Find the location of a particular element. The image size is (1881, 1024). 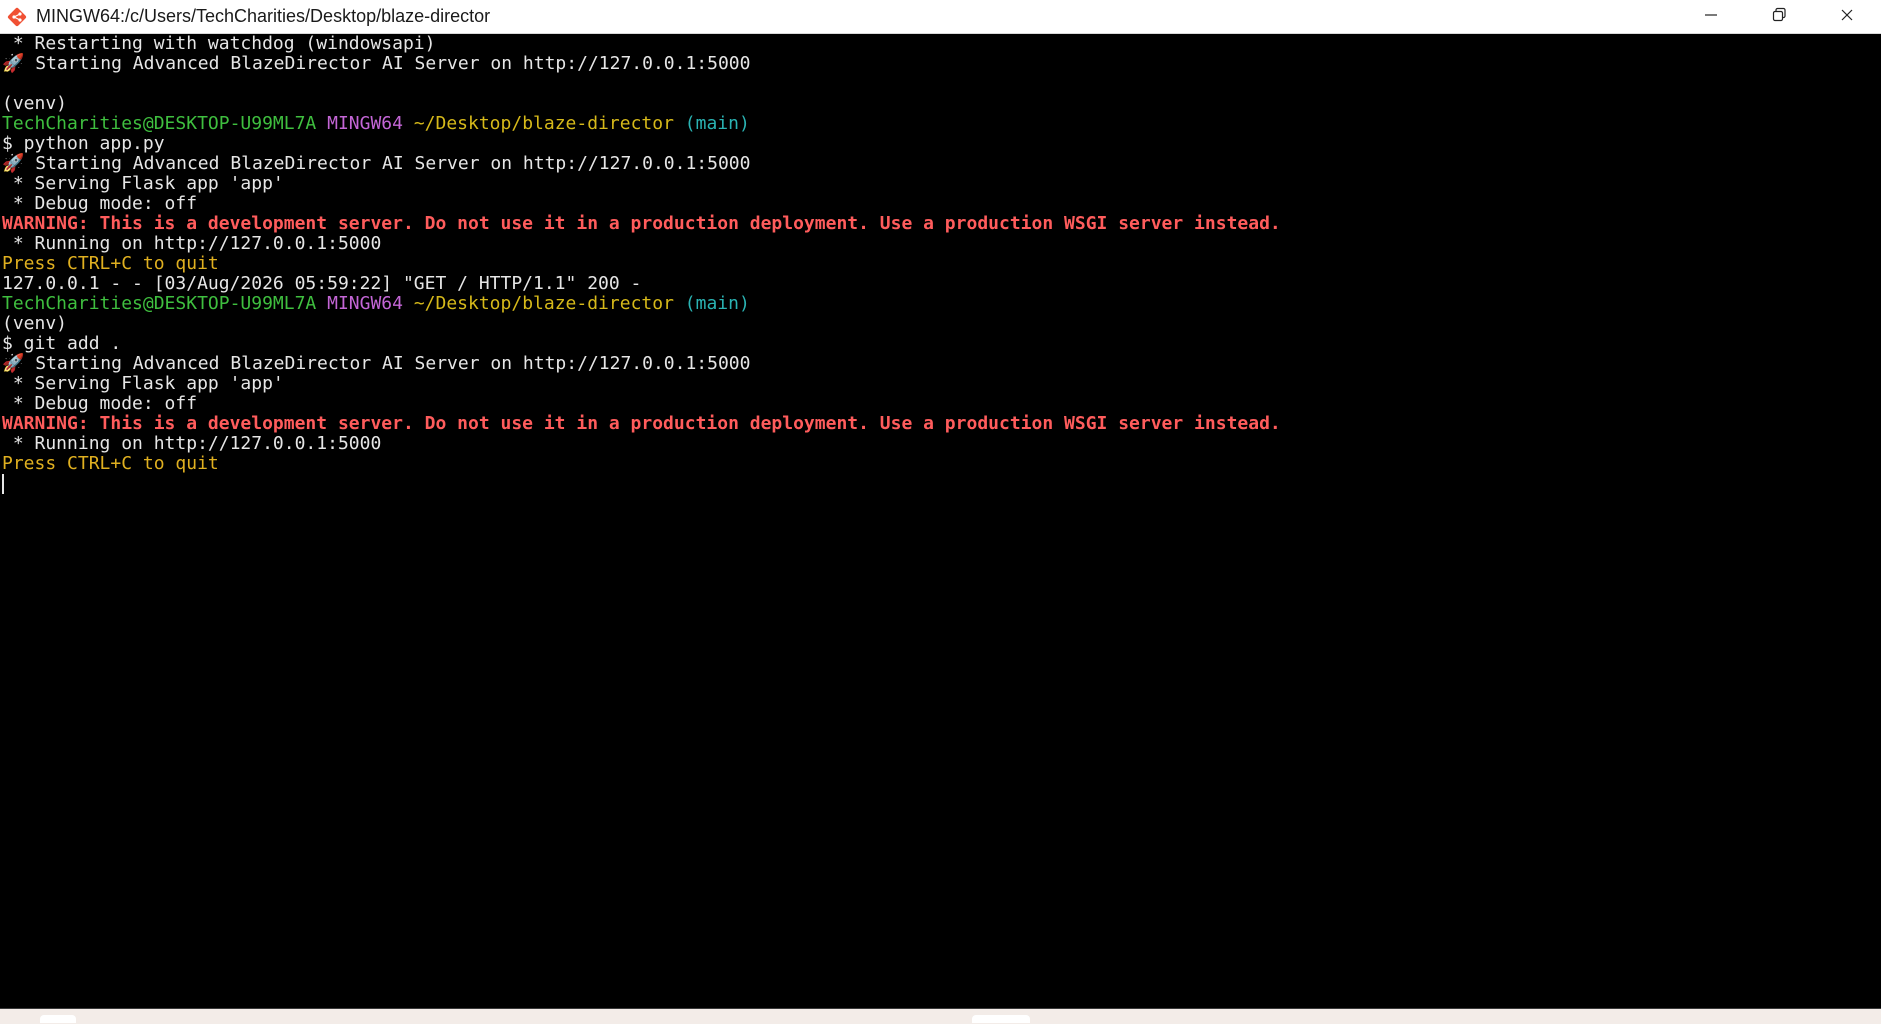

terminal-line: $ python app.py is located at coordinates (941, 144).